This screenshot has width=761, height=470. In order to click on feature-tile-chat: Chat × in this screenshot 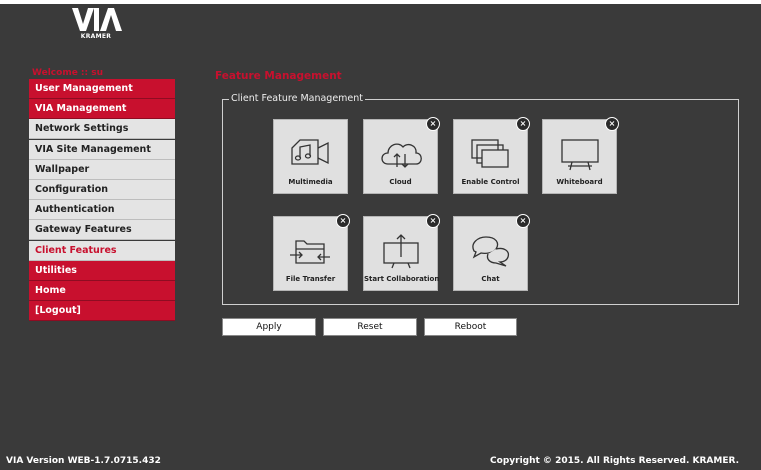, I will do `click(491, 252)`.